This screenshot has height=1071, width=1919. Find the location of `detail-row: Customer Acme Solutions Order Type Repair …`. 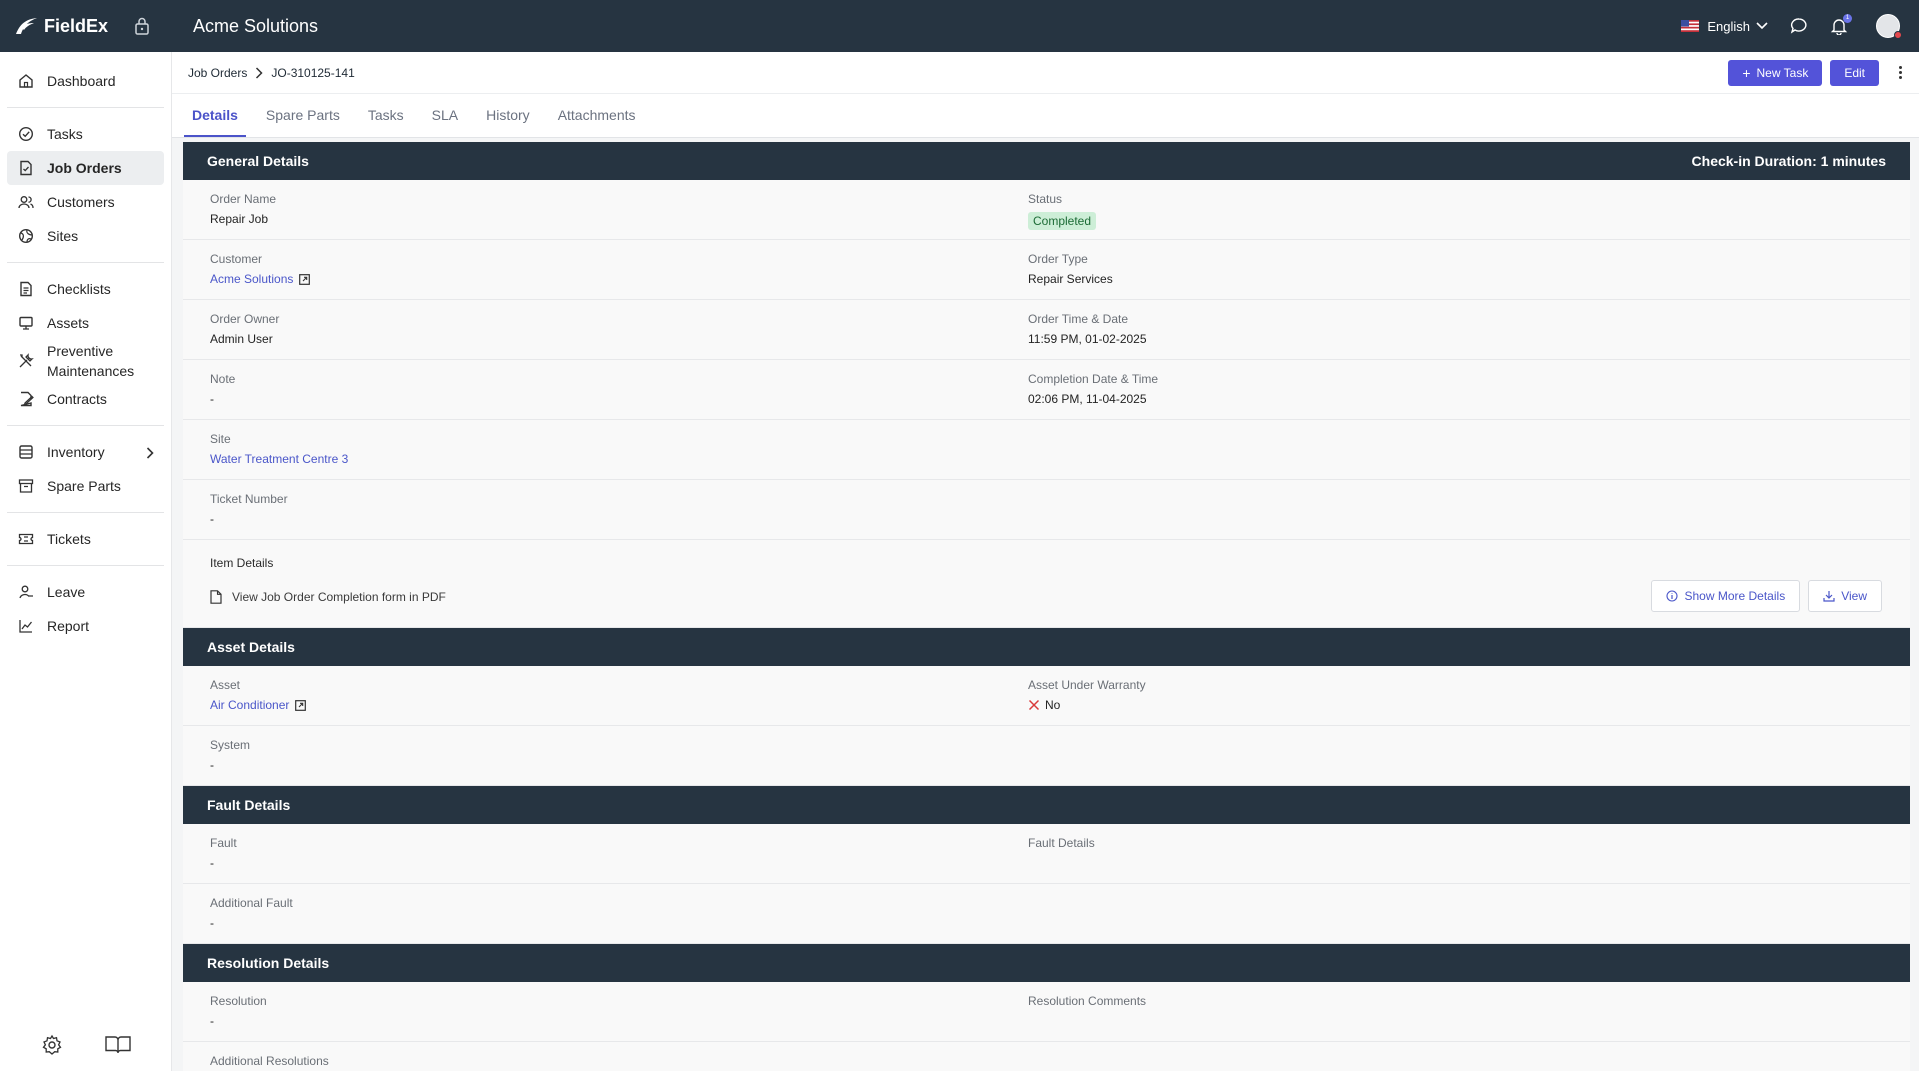

detail-row: Customer Acme Solutions Order Type Repair … is located at coordinates (1046, 270).